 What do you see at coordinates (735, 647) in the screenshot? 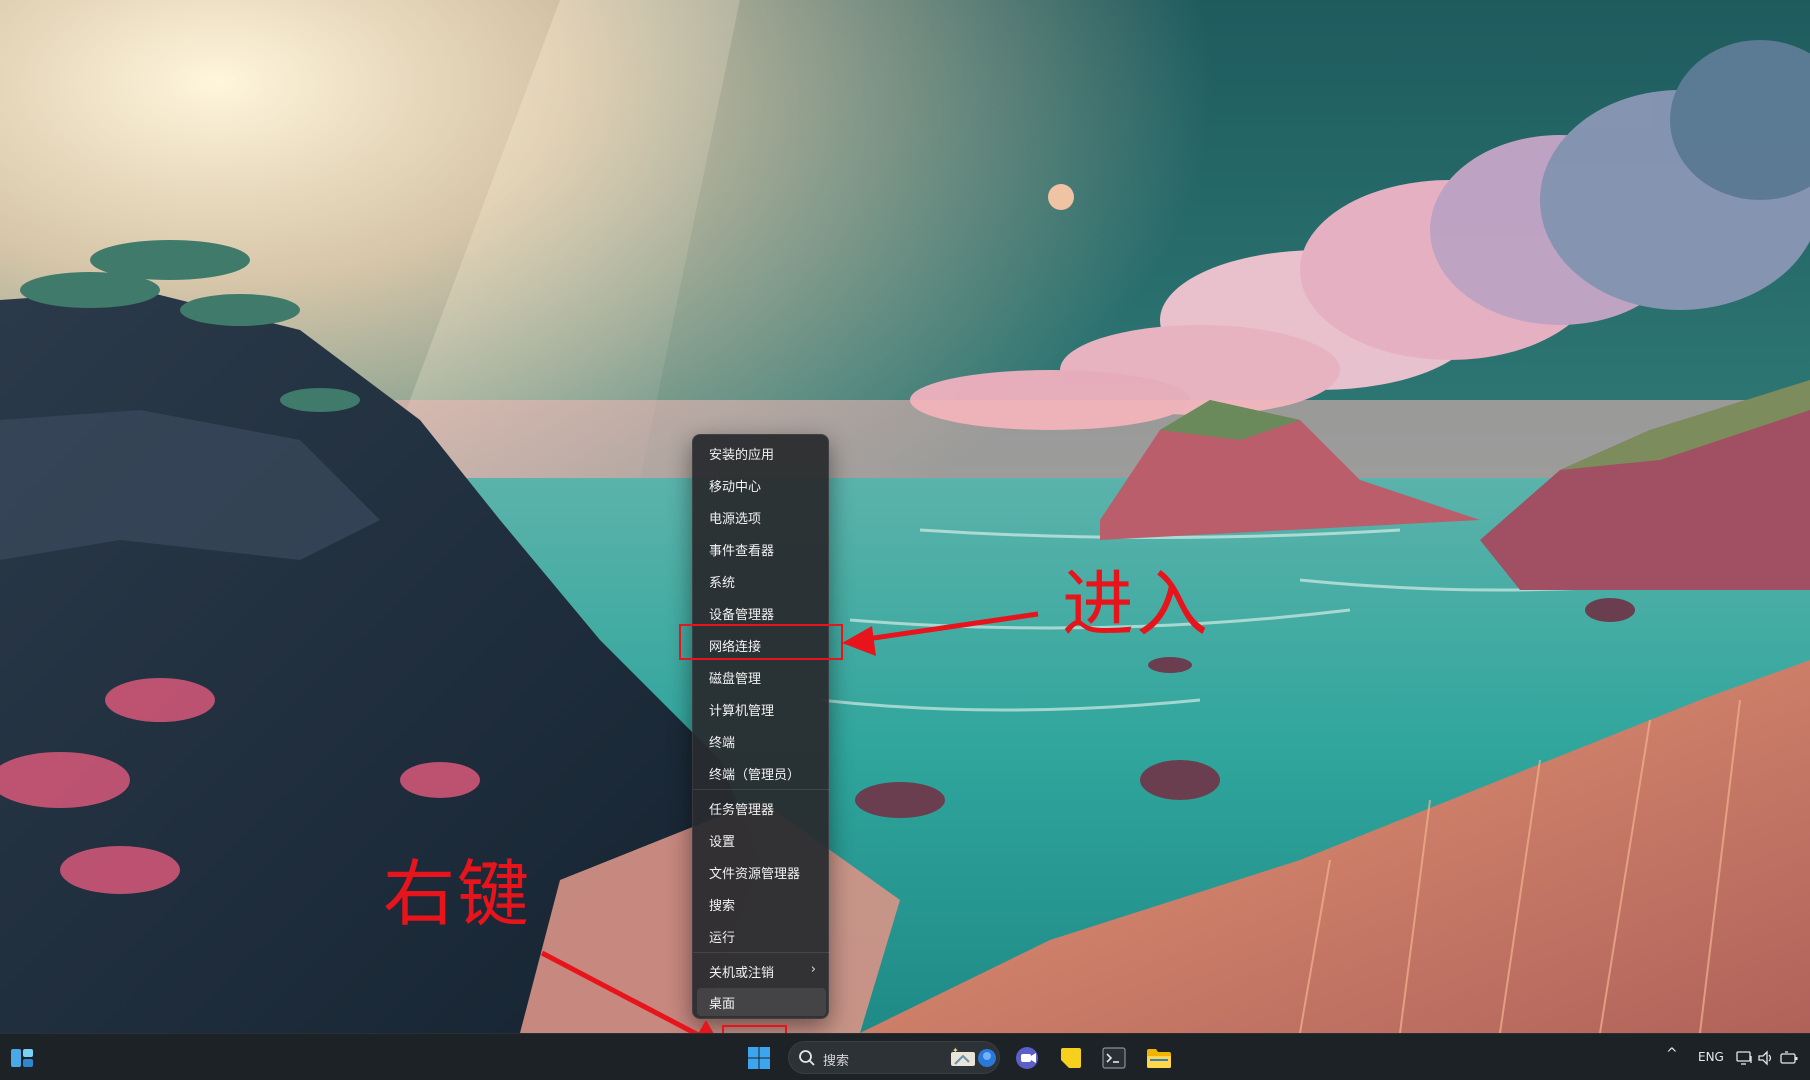
I see `menu-item-label: 网络连接` at bounding box center [735, 647].